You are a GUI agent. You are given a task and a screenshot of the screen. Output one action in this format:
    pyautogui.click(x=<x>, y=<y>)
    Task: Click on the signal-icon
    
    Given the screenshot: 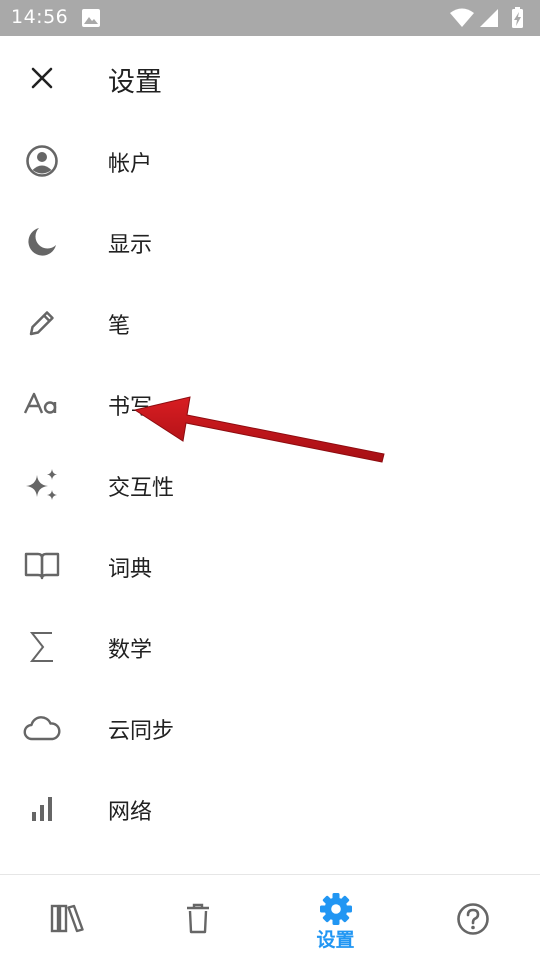 What is the action you would take?
    pyautogui.click(x=489, y=18)
    